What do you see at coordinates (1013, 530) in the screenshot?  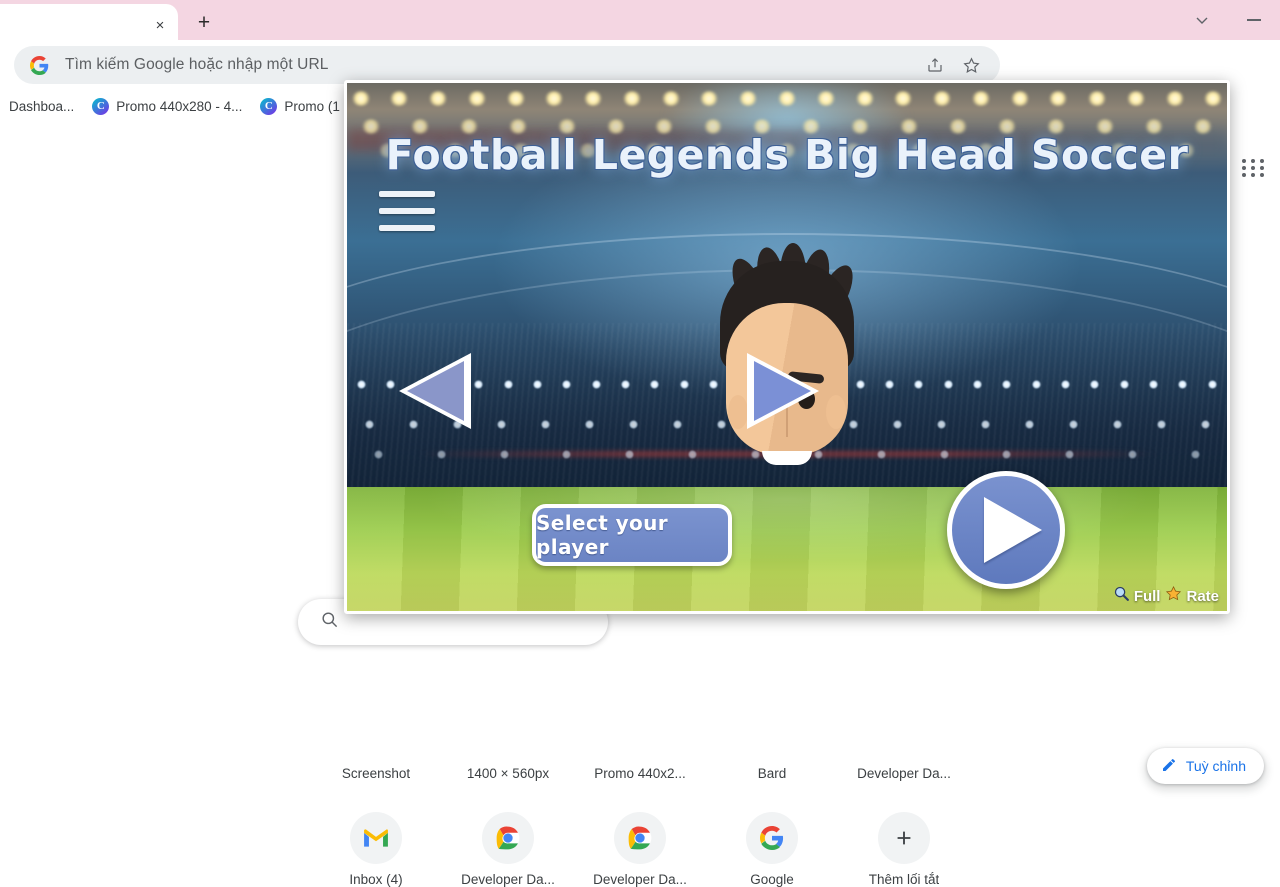 I see `play-triangle` at bounding box center [1013, 530].